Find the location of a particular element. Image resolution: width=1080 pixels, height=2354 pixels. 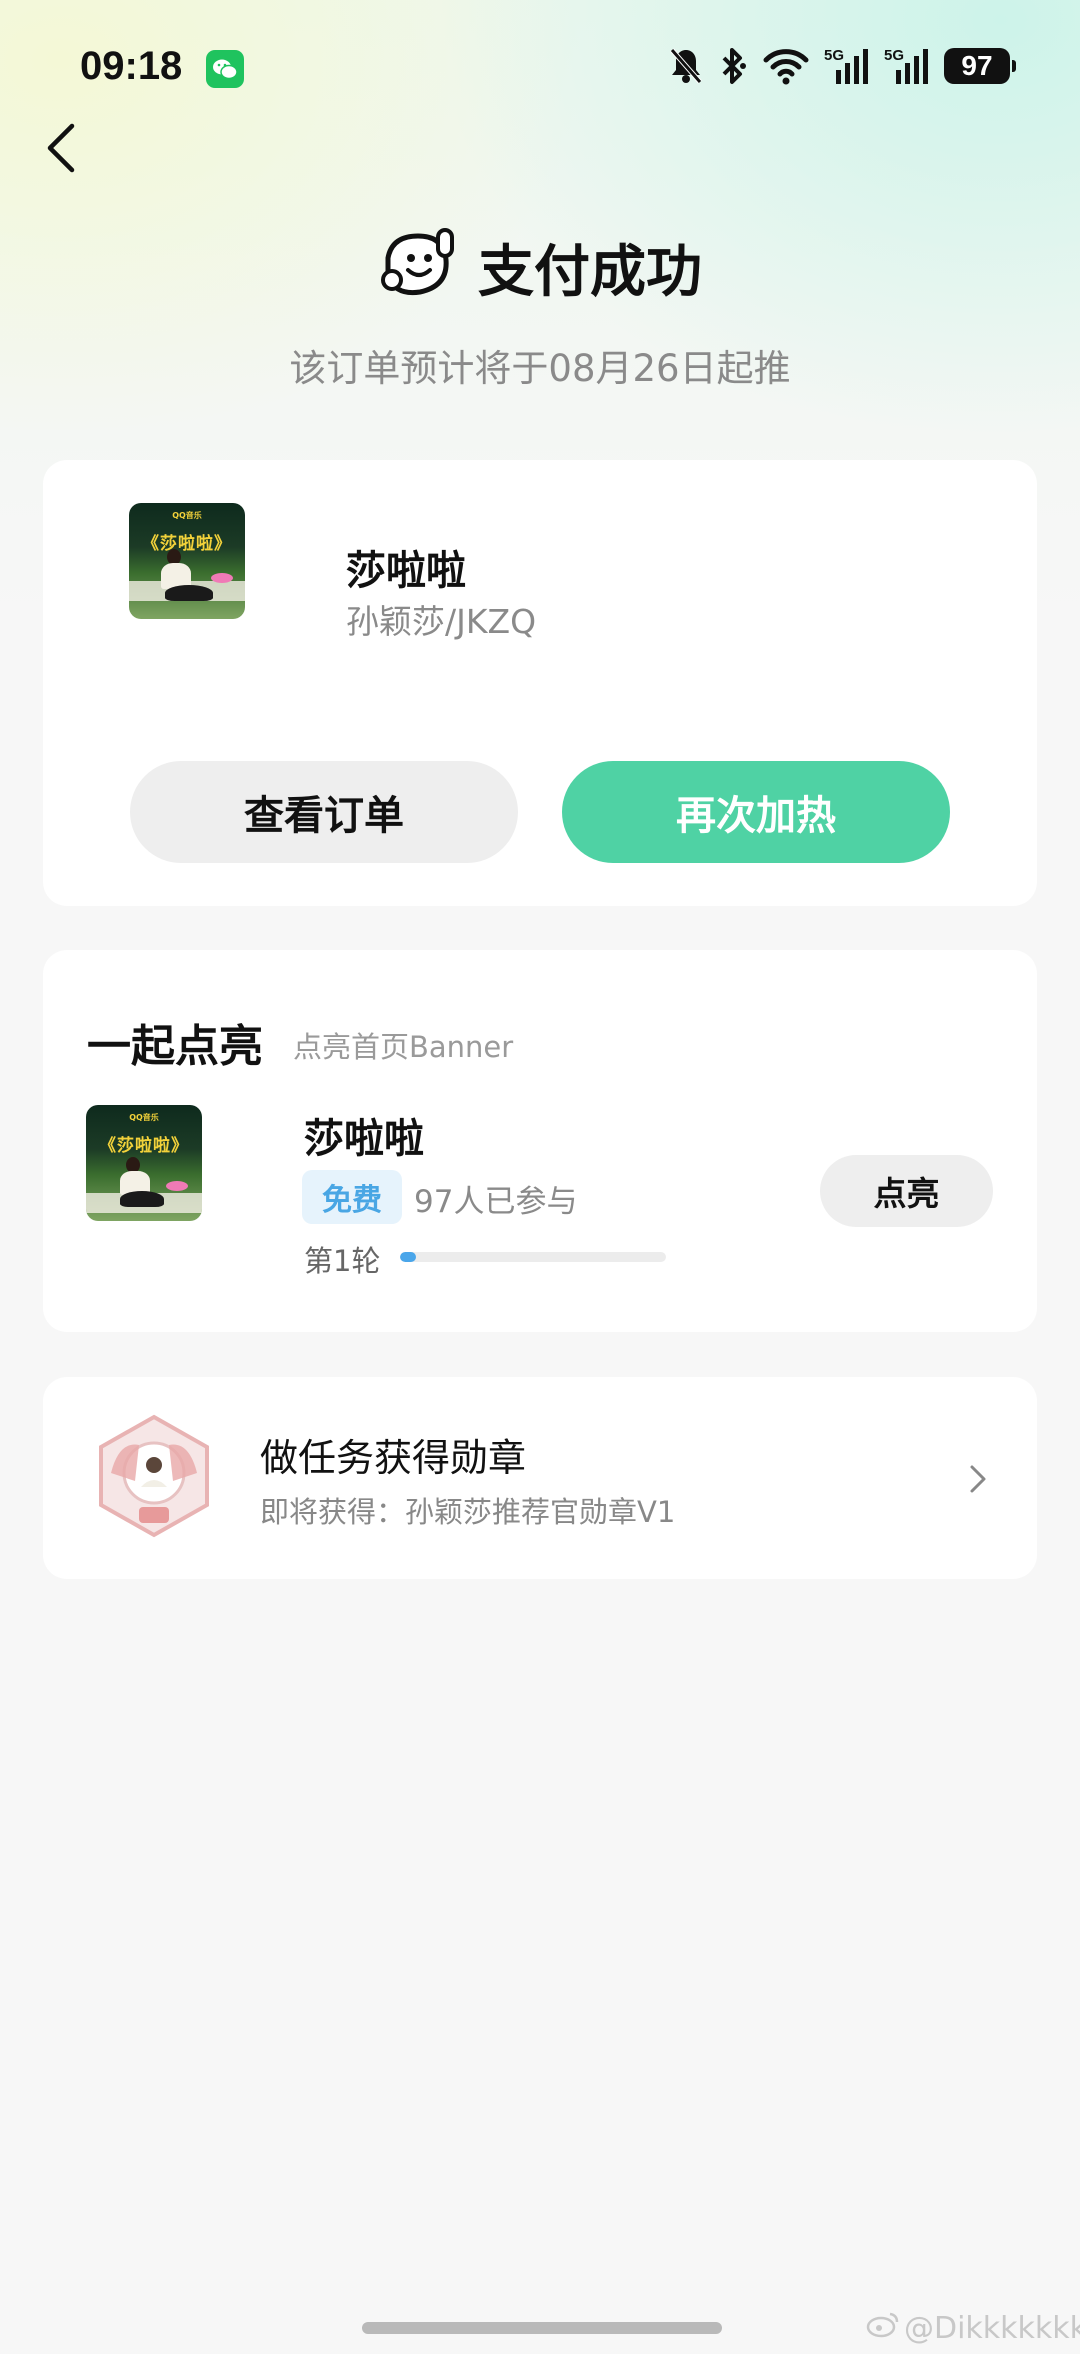

order-schedule-text: 该订单预计将于08月26日起推 is located at coordinates (540, 368).